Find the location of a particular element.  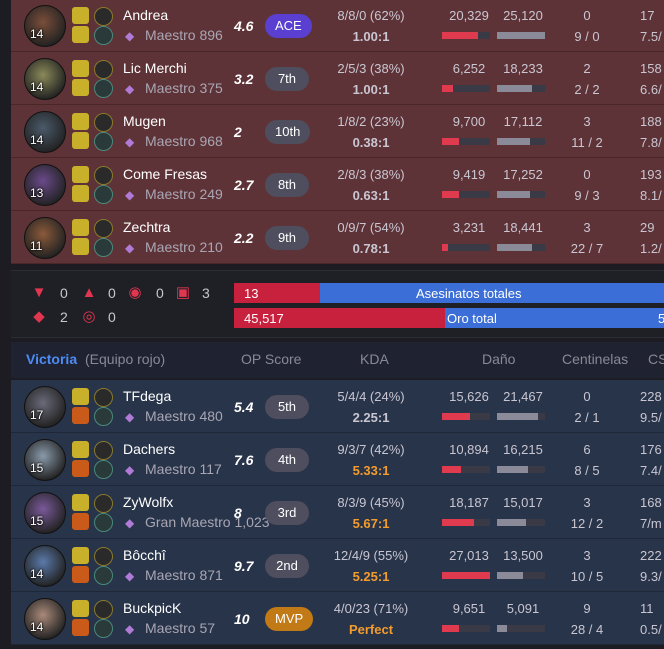

op-score-header: OP Score is located at coordinates (271, 359).